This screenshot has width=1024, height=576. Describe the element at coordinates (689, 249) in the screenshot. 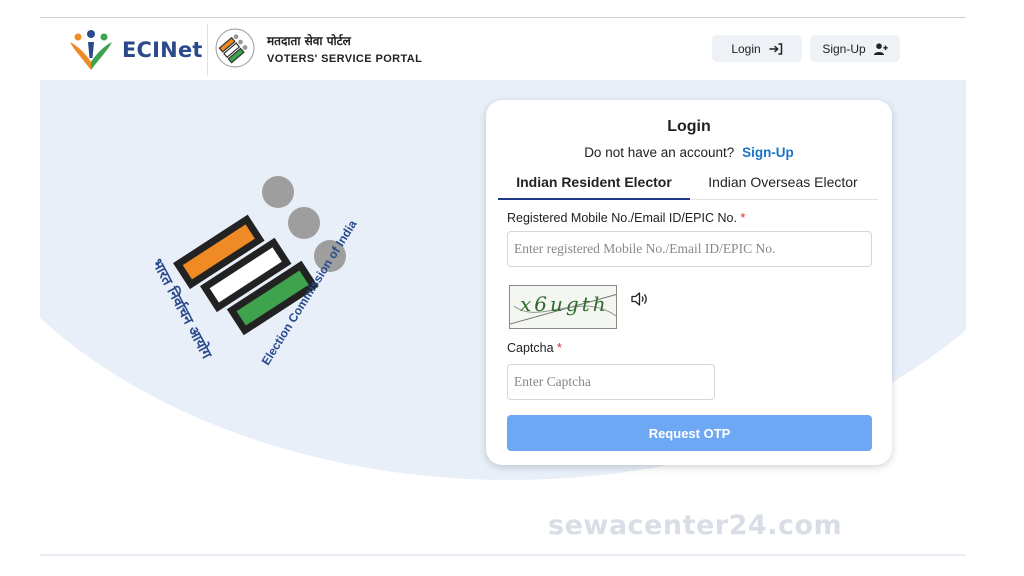

I see `mobile-email-epic-input` at that location.